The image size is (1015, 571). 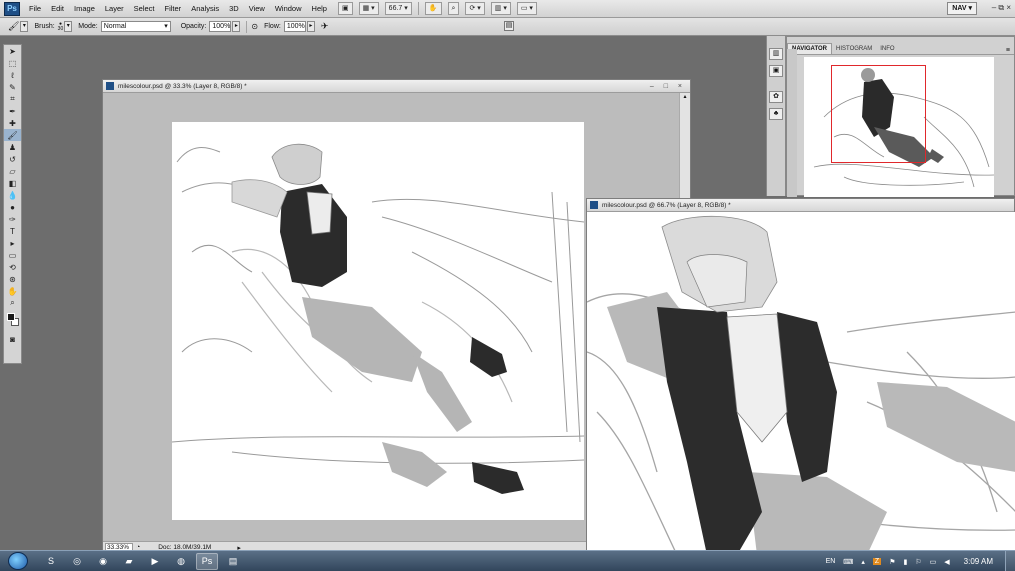 What do you see at coordinates (18, 561) in the screenshot?
I see `start-button` at bounding box center [18, 561].